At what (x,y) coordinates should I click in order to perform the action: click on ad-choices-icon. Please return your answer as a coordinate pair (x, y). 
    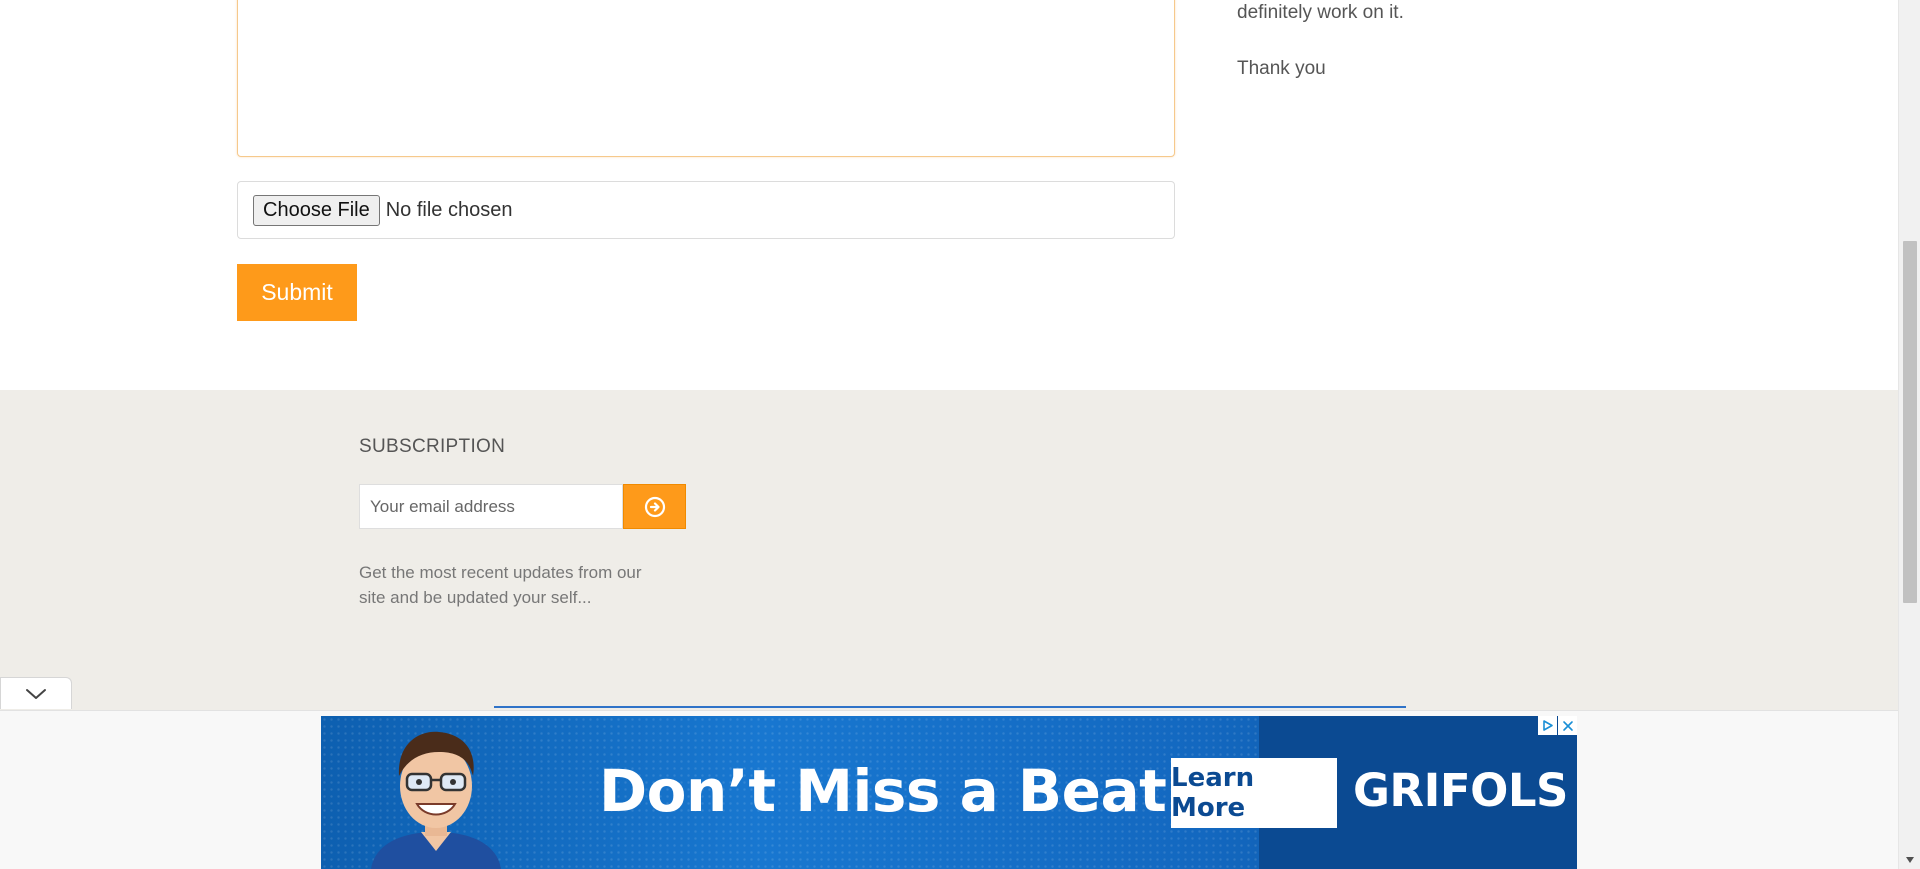
    Looking at the image, I should click on (1547, 725).